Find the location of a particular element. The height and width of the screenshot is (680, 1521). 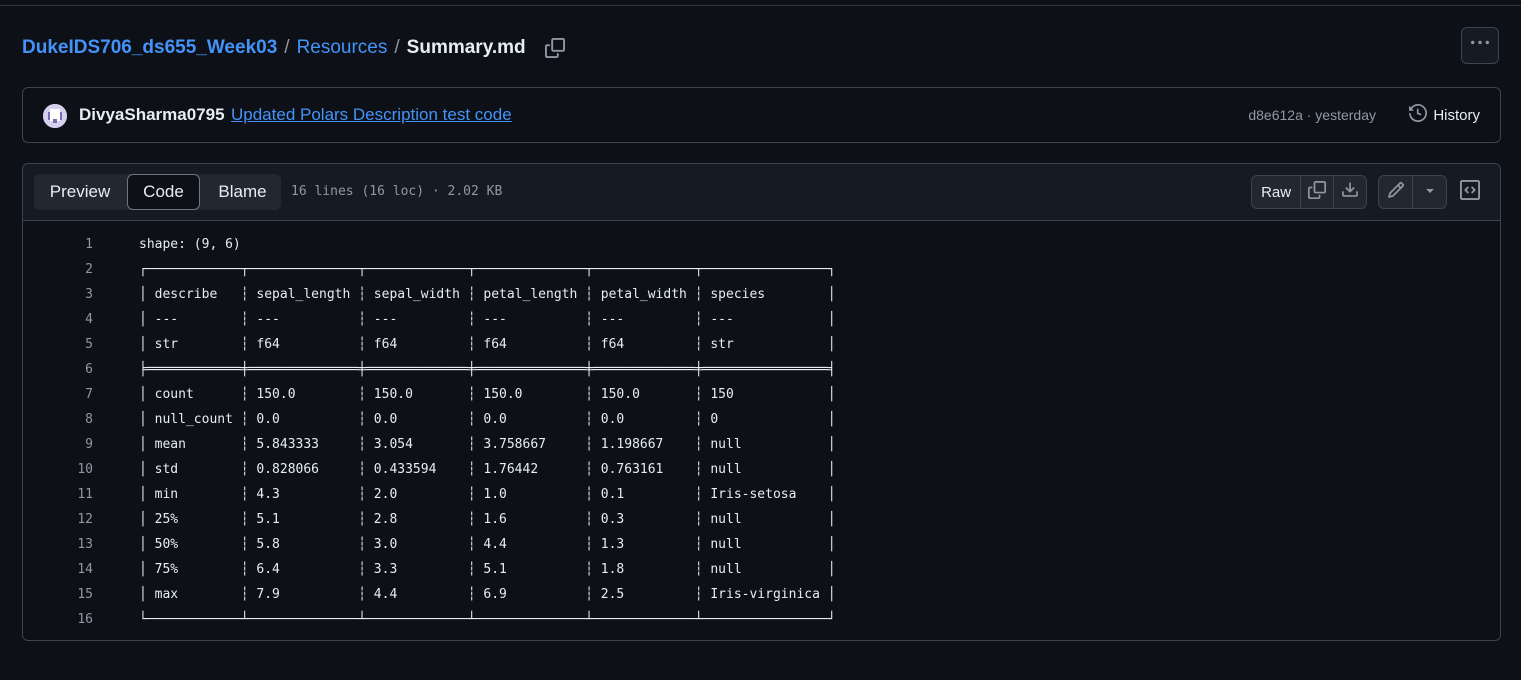

line-number: 12 is located at coordinates (58, 519).